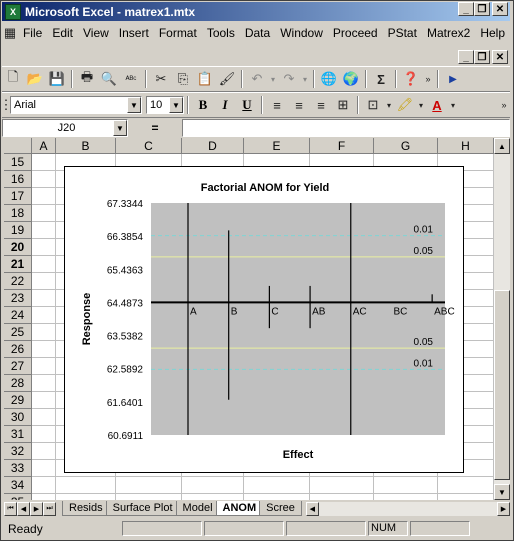 The image size is (514, 541). What do you see at coordinates (239, 508) in the screenshot?
I see `tab-anom: ANOM` at bounding box center [239, 508].